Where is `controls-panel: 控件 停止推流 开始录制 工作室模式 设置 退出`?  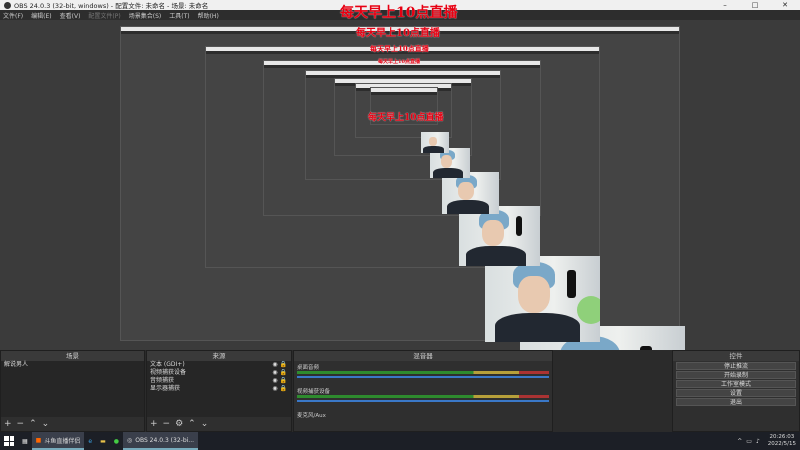 controls-panel: 控件 停止推流 开始录制 工作室模式 设置 退出 is located at coordinates (736, 391).